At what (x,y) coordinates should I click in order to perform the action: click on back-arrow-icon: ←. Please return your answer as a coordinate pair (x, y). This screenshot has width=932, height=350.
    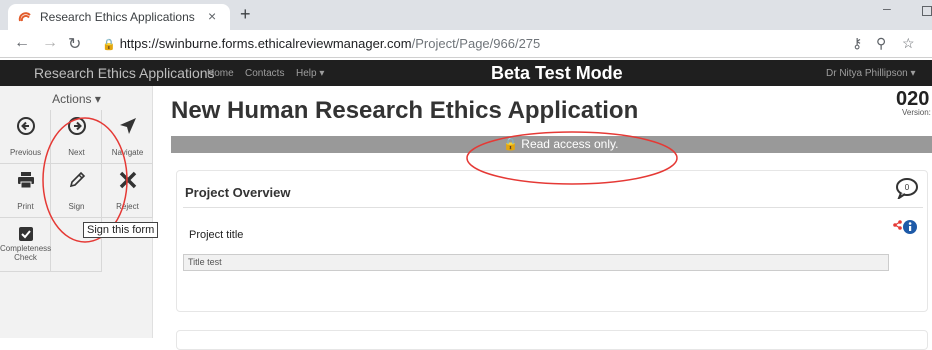
    Looking at the image, I should click on (22, 43).